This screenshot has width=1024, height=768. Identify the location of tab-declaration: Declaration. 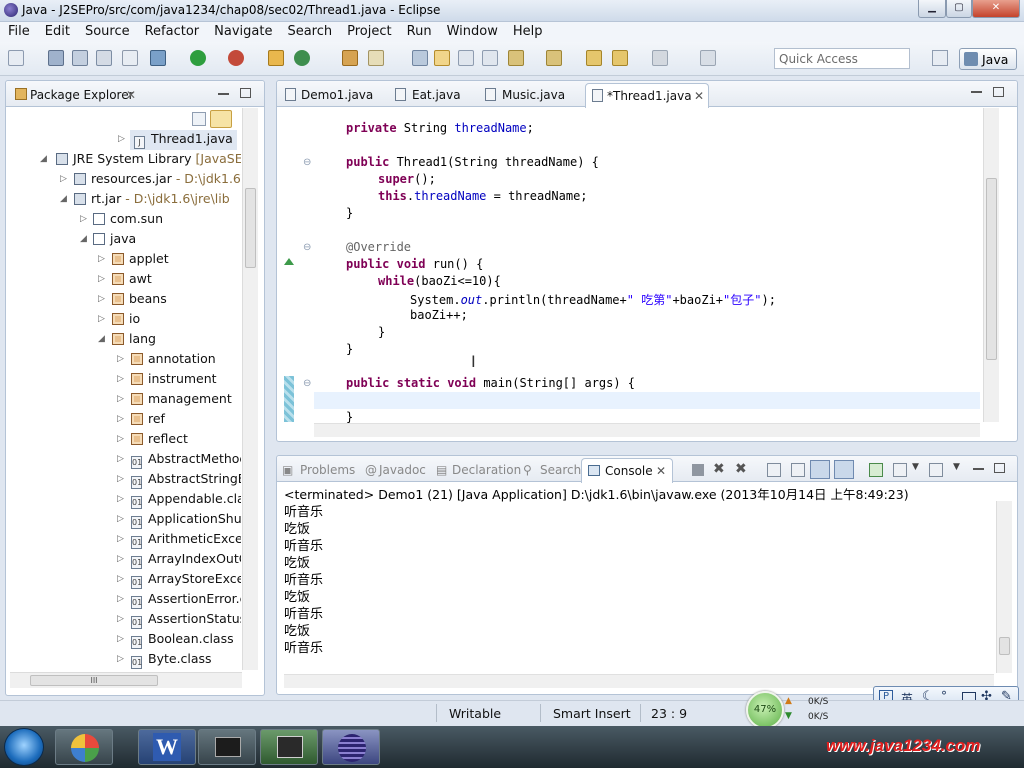
(486, 470).